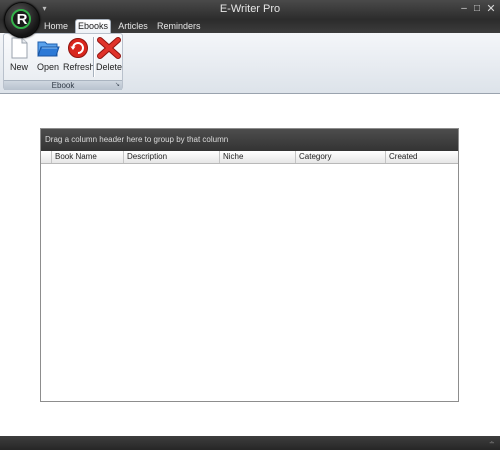  What do you see at coordinates (477, 9) in the screenshot?
I see `maximize-button: □` at bounding box center [477, 9].